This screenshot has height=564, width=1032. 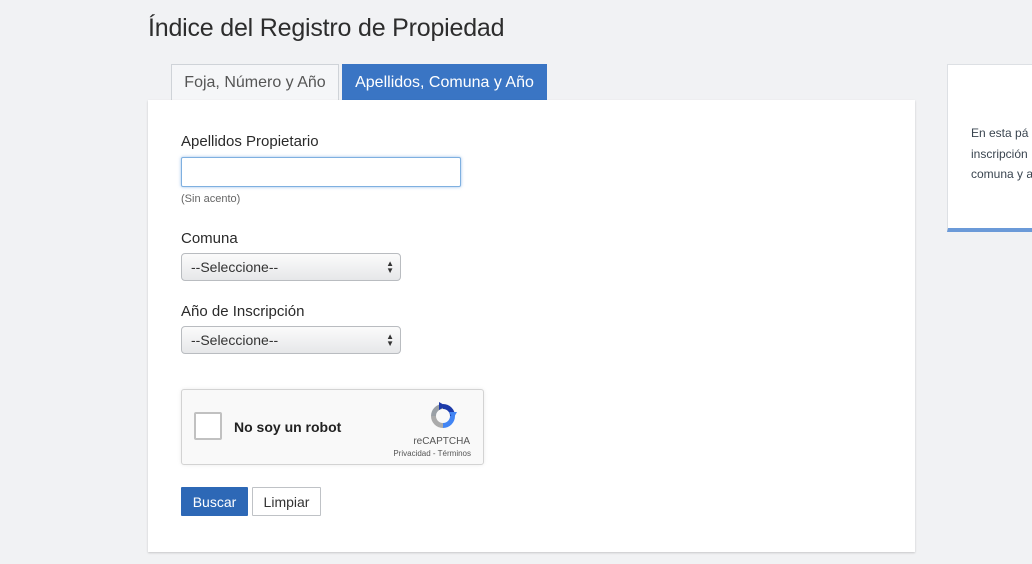 What do you see at coordinates (209, 238) in the screenshot?
I see `comuna-label: Comuna` at bounding box center [209, 238].